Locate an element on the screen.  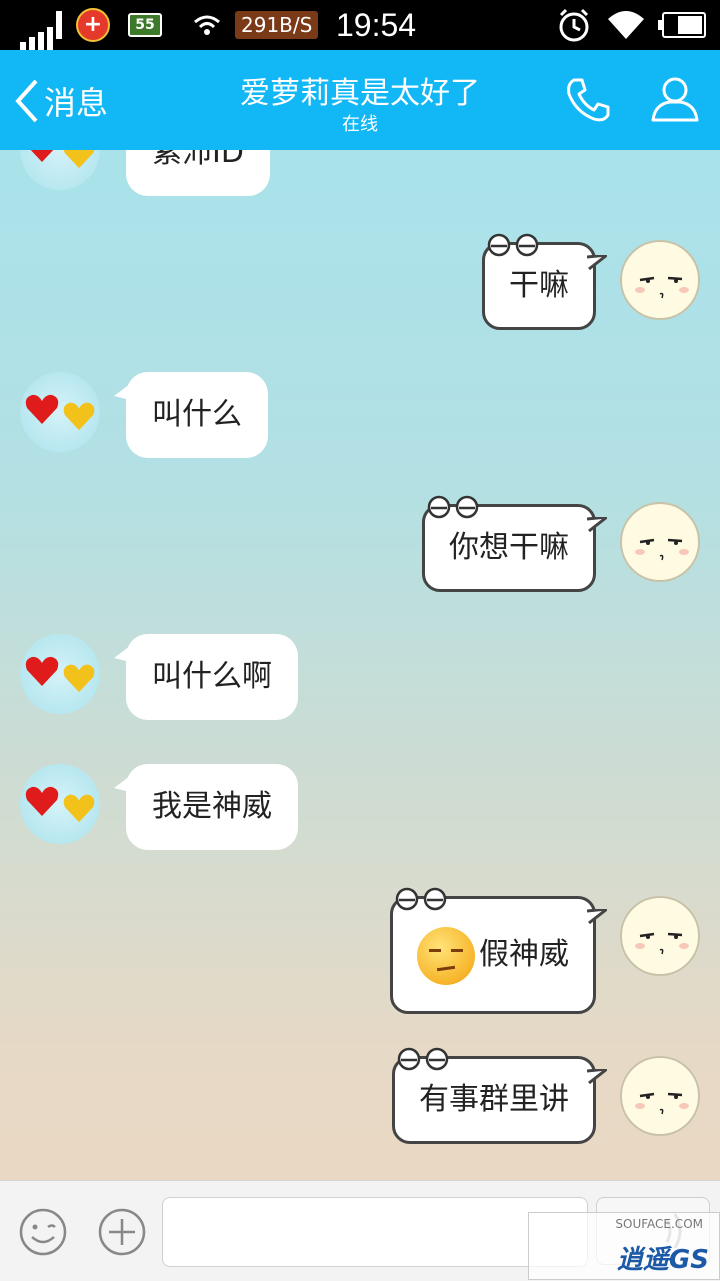
message-text: 假神威 is located at coordinates (524, 954).